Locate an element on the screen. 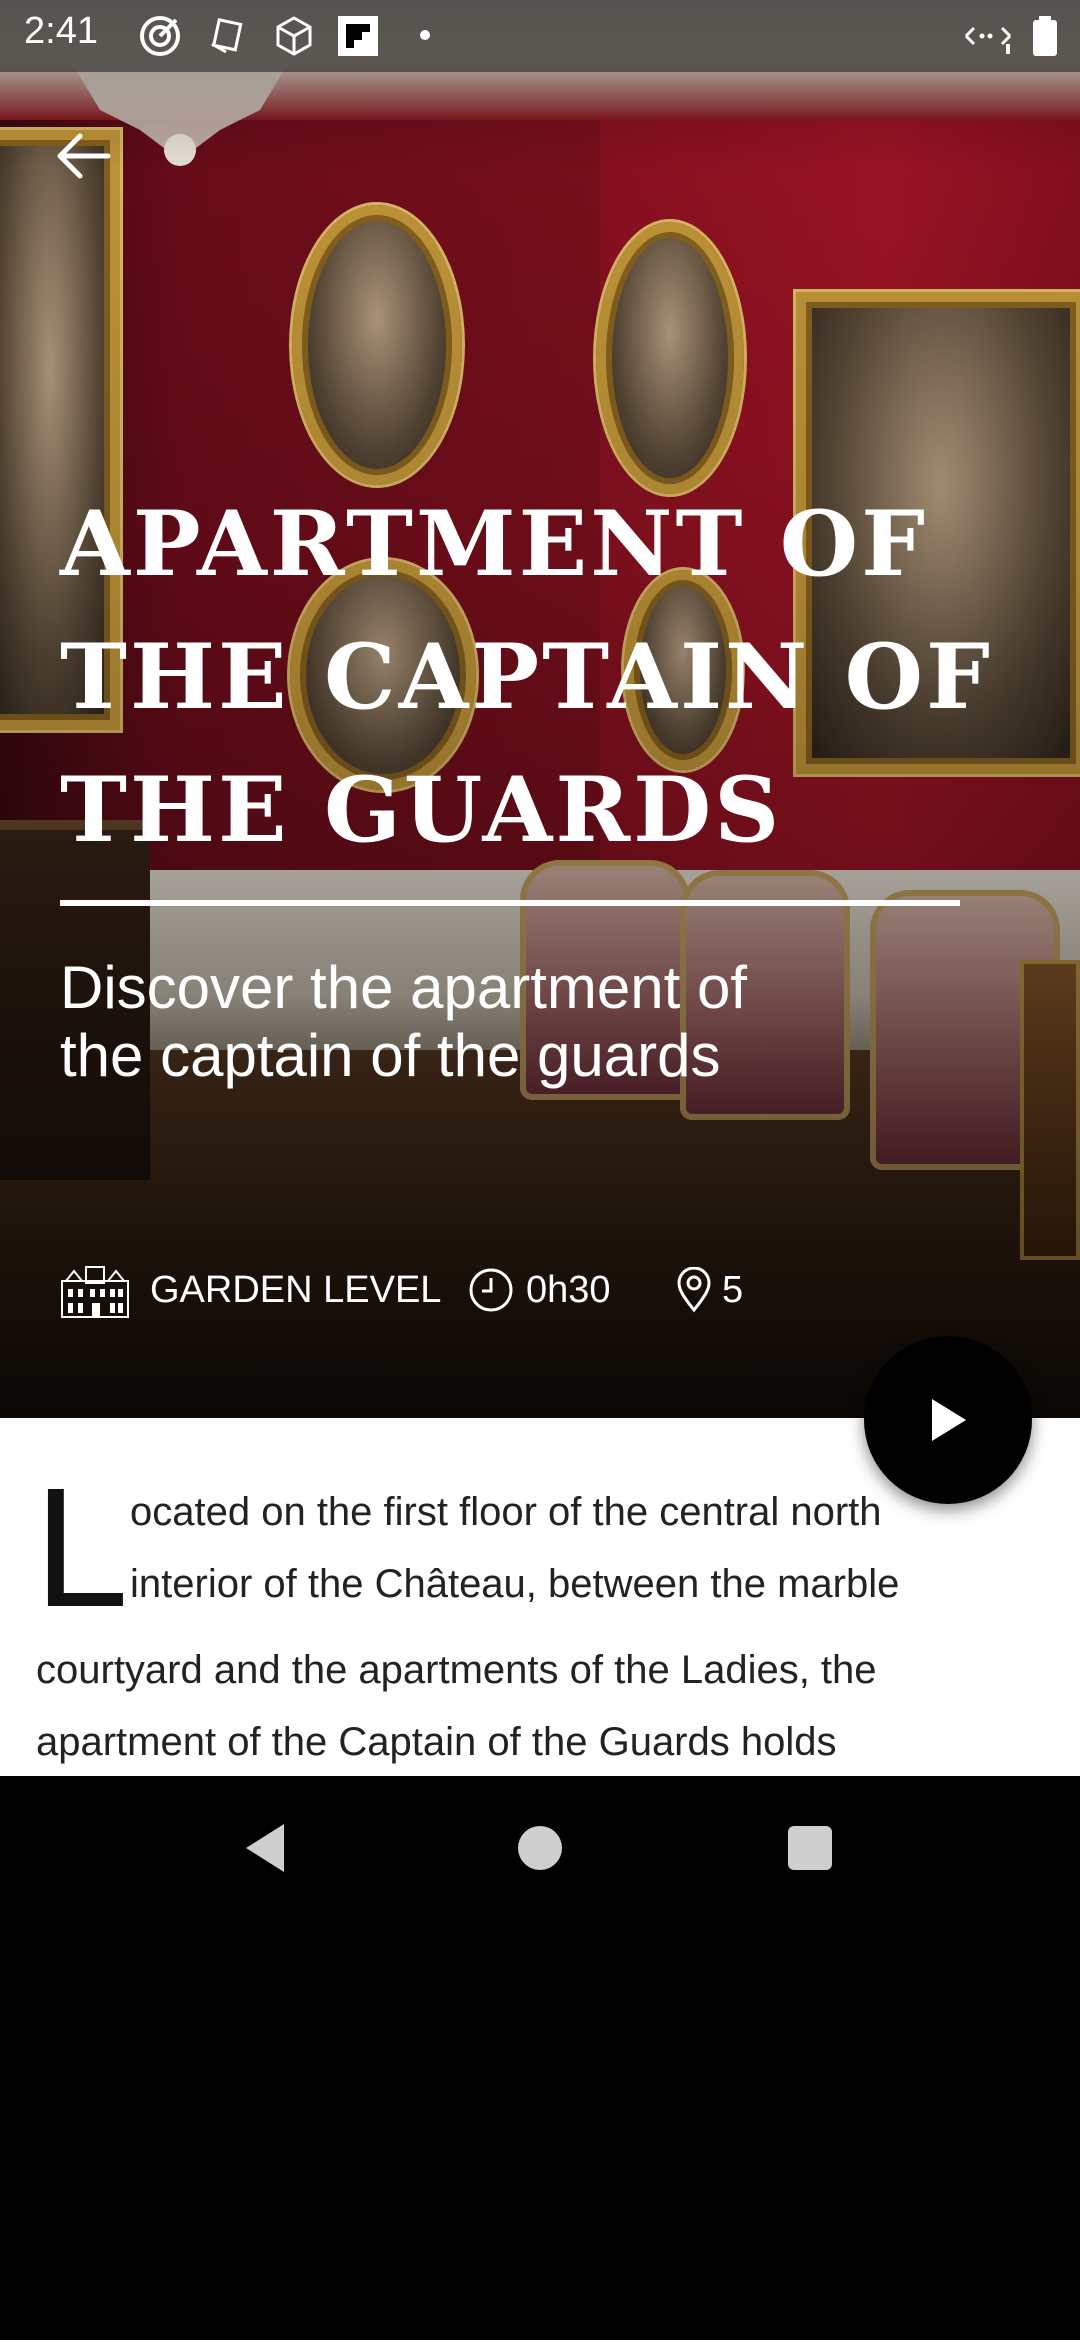 Image resolution: width=1080 pixels, height=2340 pixels. meta-level: GARDEN LEVEL is located at coordinates (250, 1290).